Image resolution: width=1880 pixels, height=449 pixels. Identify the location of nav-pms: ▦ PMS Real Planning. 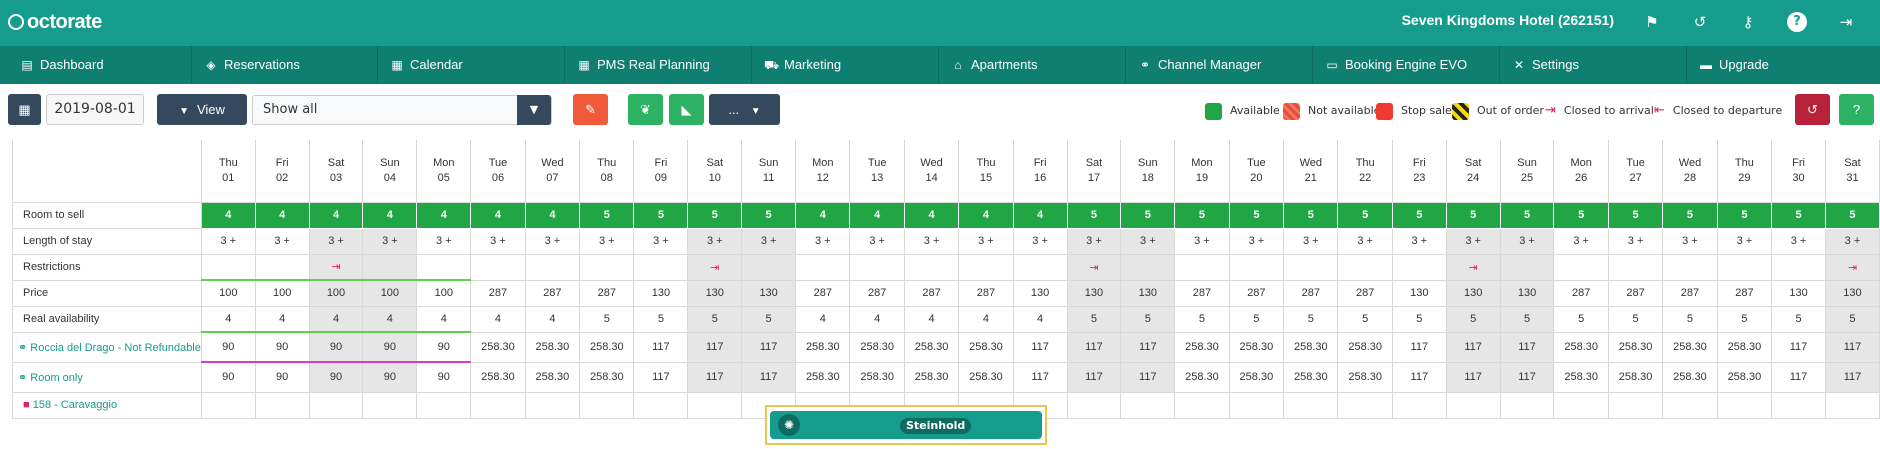
(658, 65).